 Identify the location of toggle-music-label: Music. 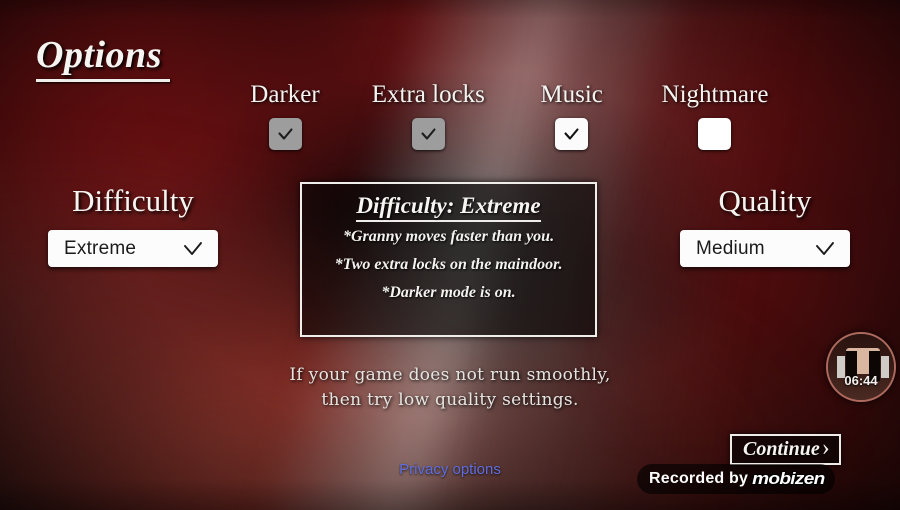
(571, 94).